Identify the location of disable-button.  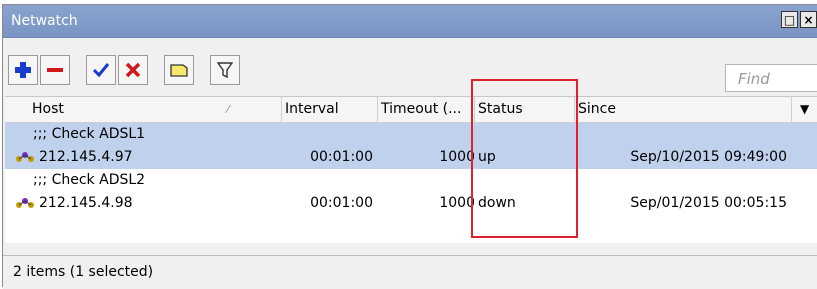
(133, 70).